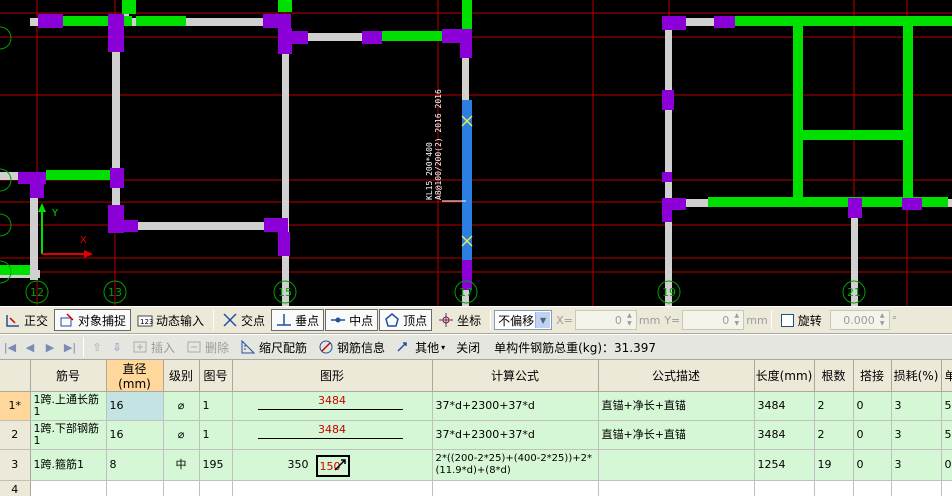 This screenshot has height=496, width=952. Describe the element at coordinates (181, 465) in the screenshot. I see `cell-grade: 中` at that location.